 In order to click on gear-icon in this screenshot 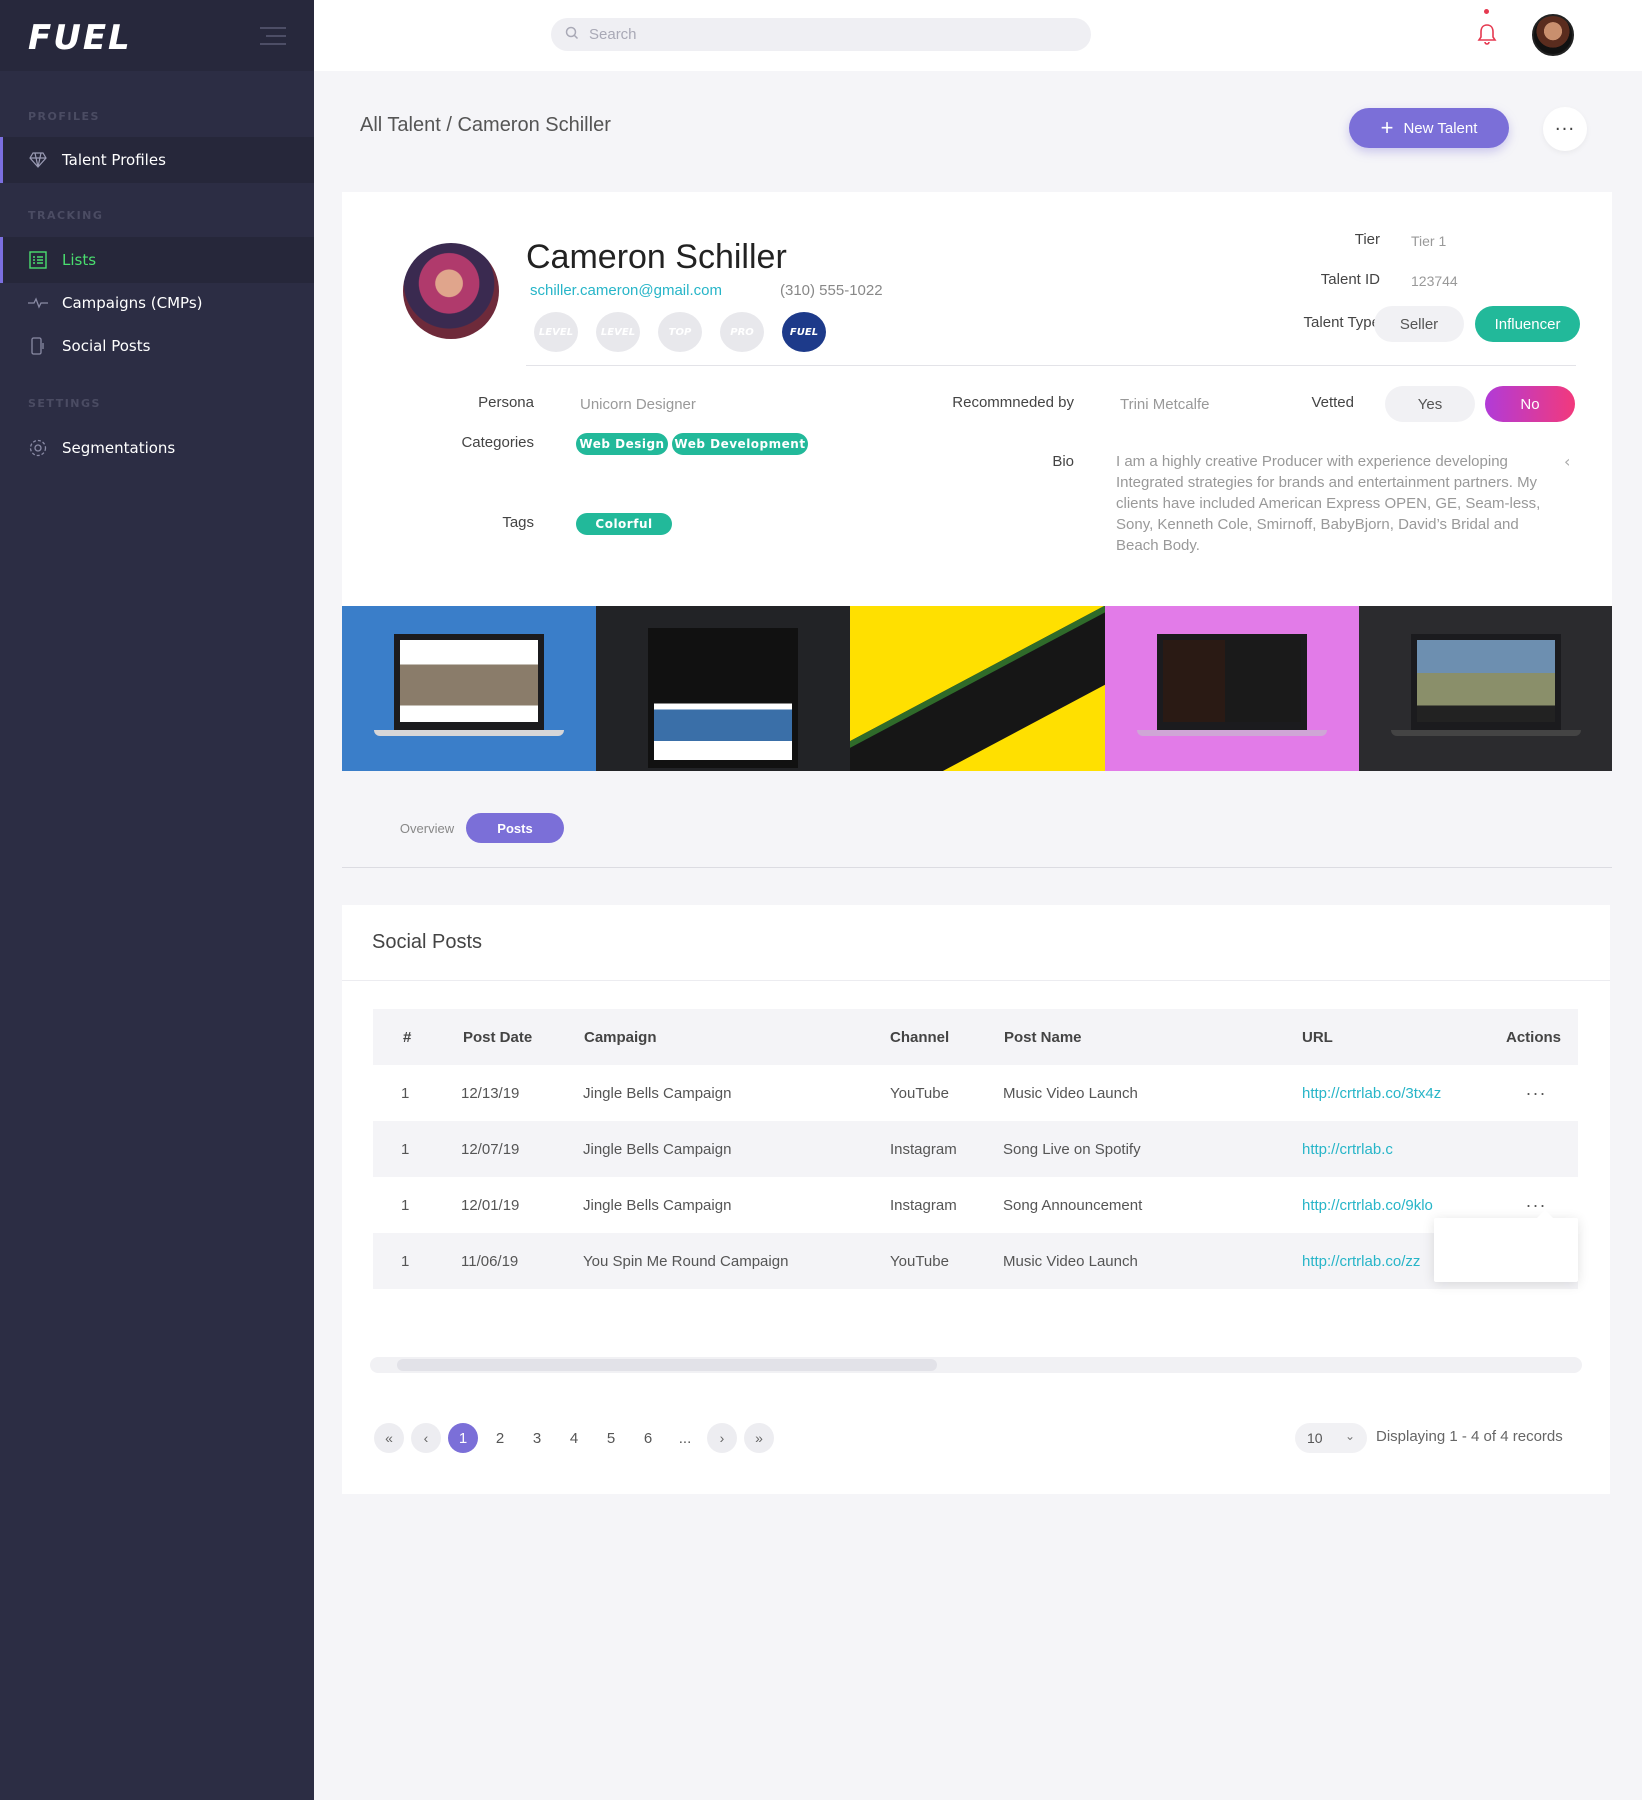, I will do `click(38, 448)`.